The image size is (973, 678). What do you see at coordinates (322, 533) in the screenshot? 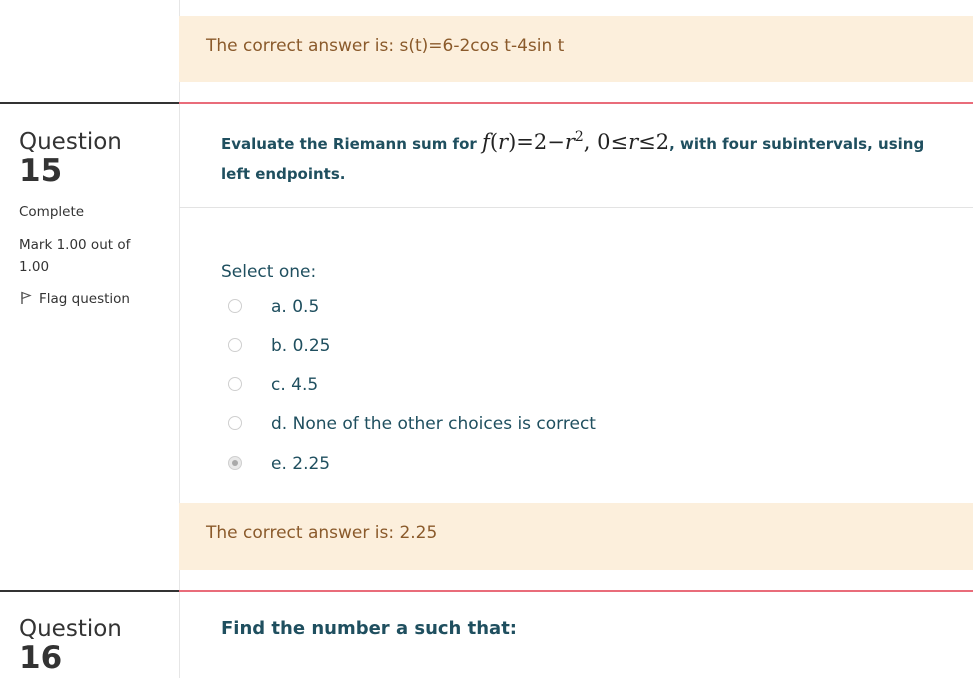
I see `q15-feedback-text: The correct answer is: 2.25` at bounding box center [322, 533].